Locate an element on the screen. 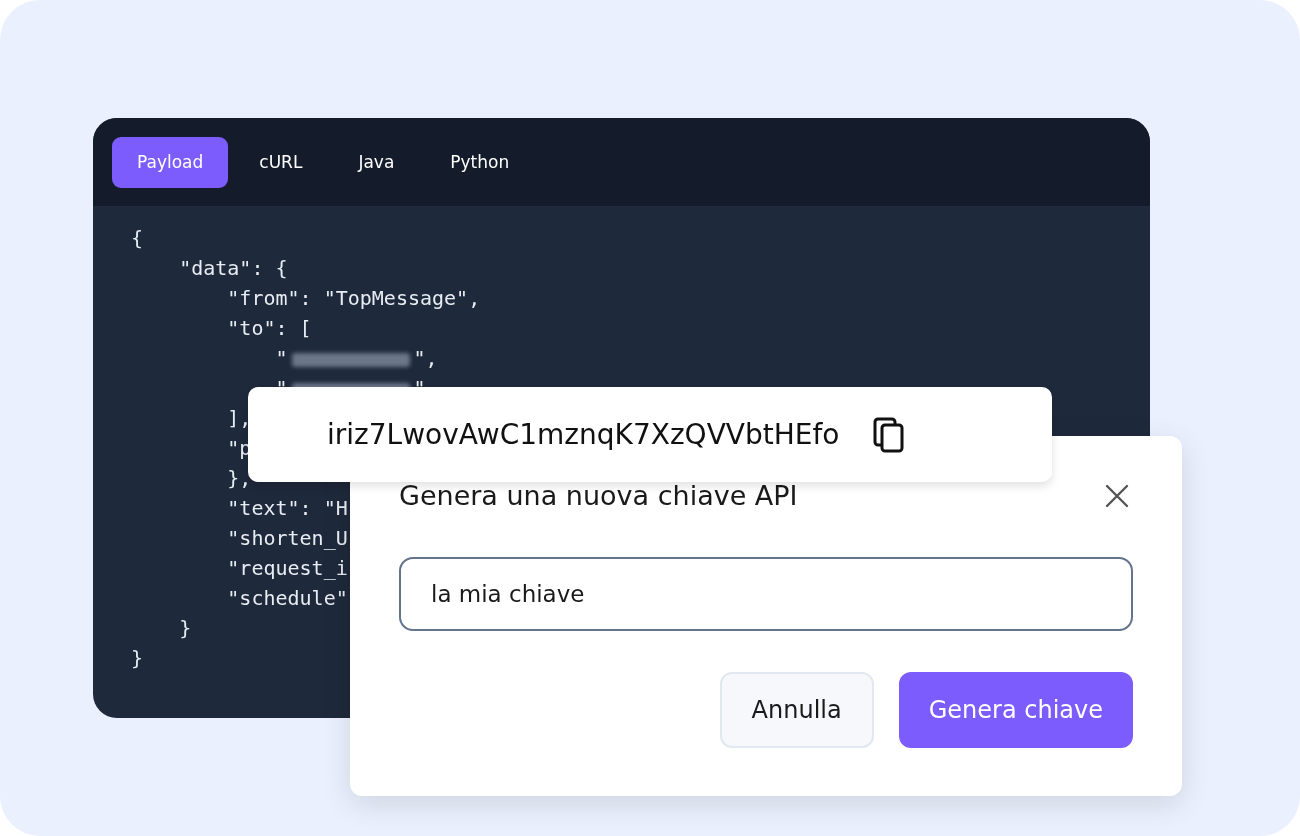 This screenshot has height=836, width=1300. language-tab: Python is located at coordinates (480, 162).